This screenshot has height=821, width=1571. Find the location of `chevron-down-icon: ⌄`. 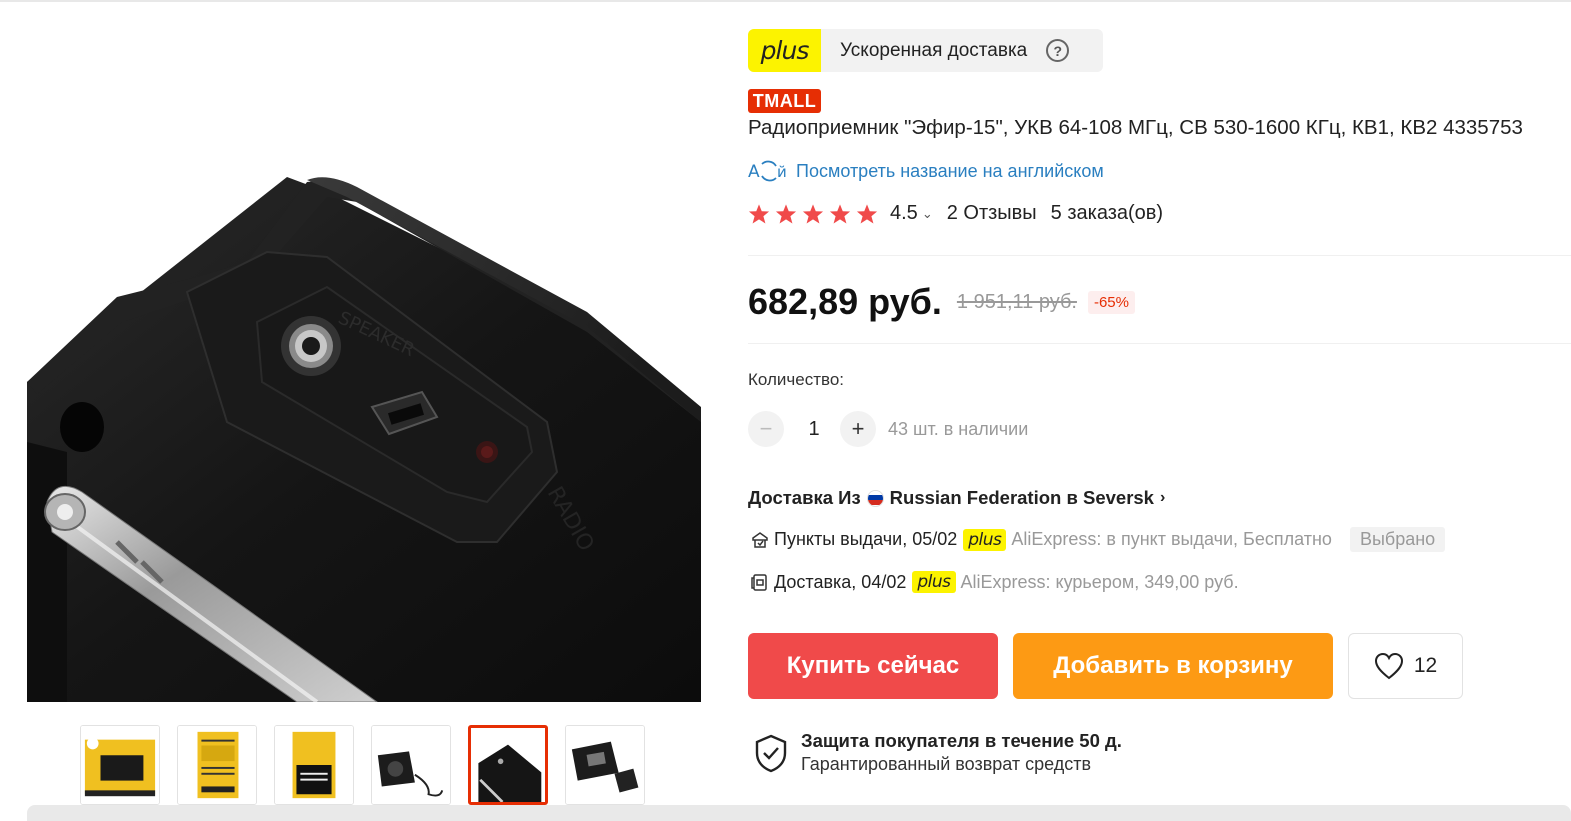

chevron-down-icon: ⌄ is located at coordinates (927, 214).